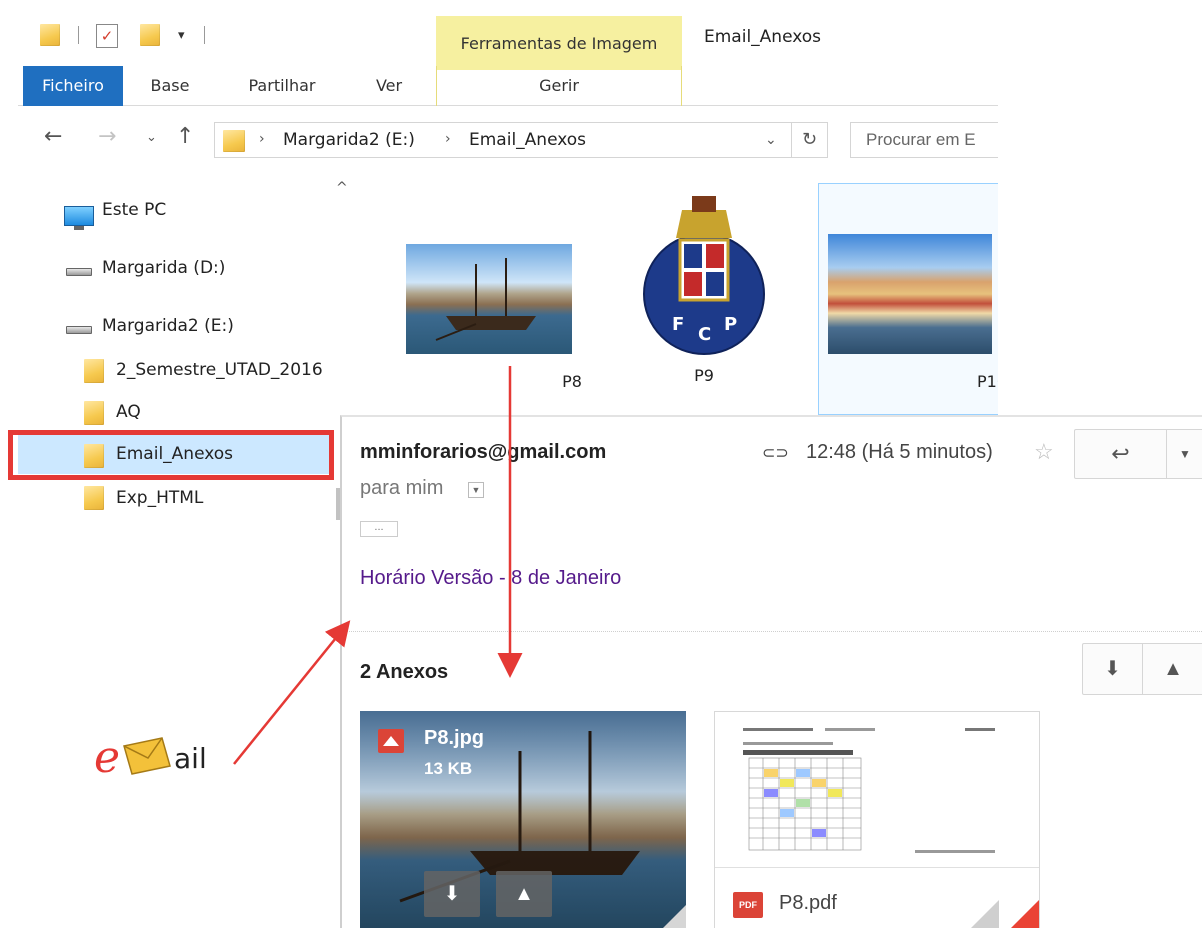 The width and height of the screenshot is (1202, 928). I want to click on pdf-icon: PDF, so click(748, 905).